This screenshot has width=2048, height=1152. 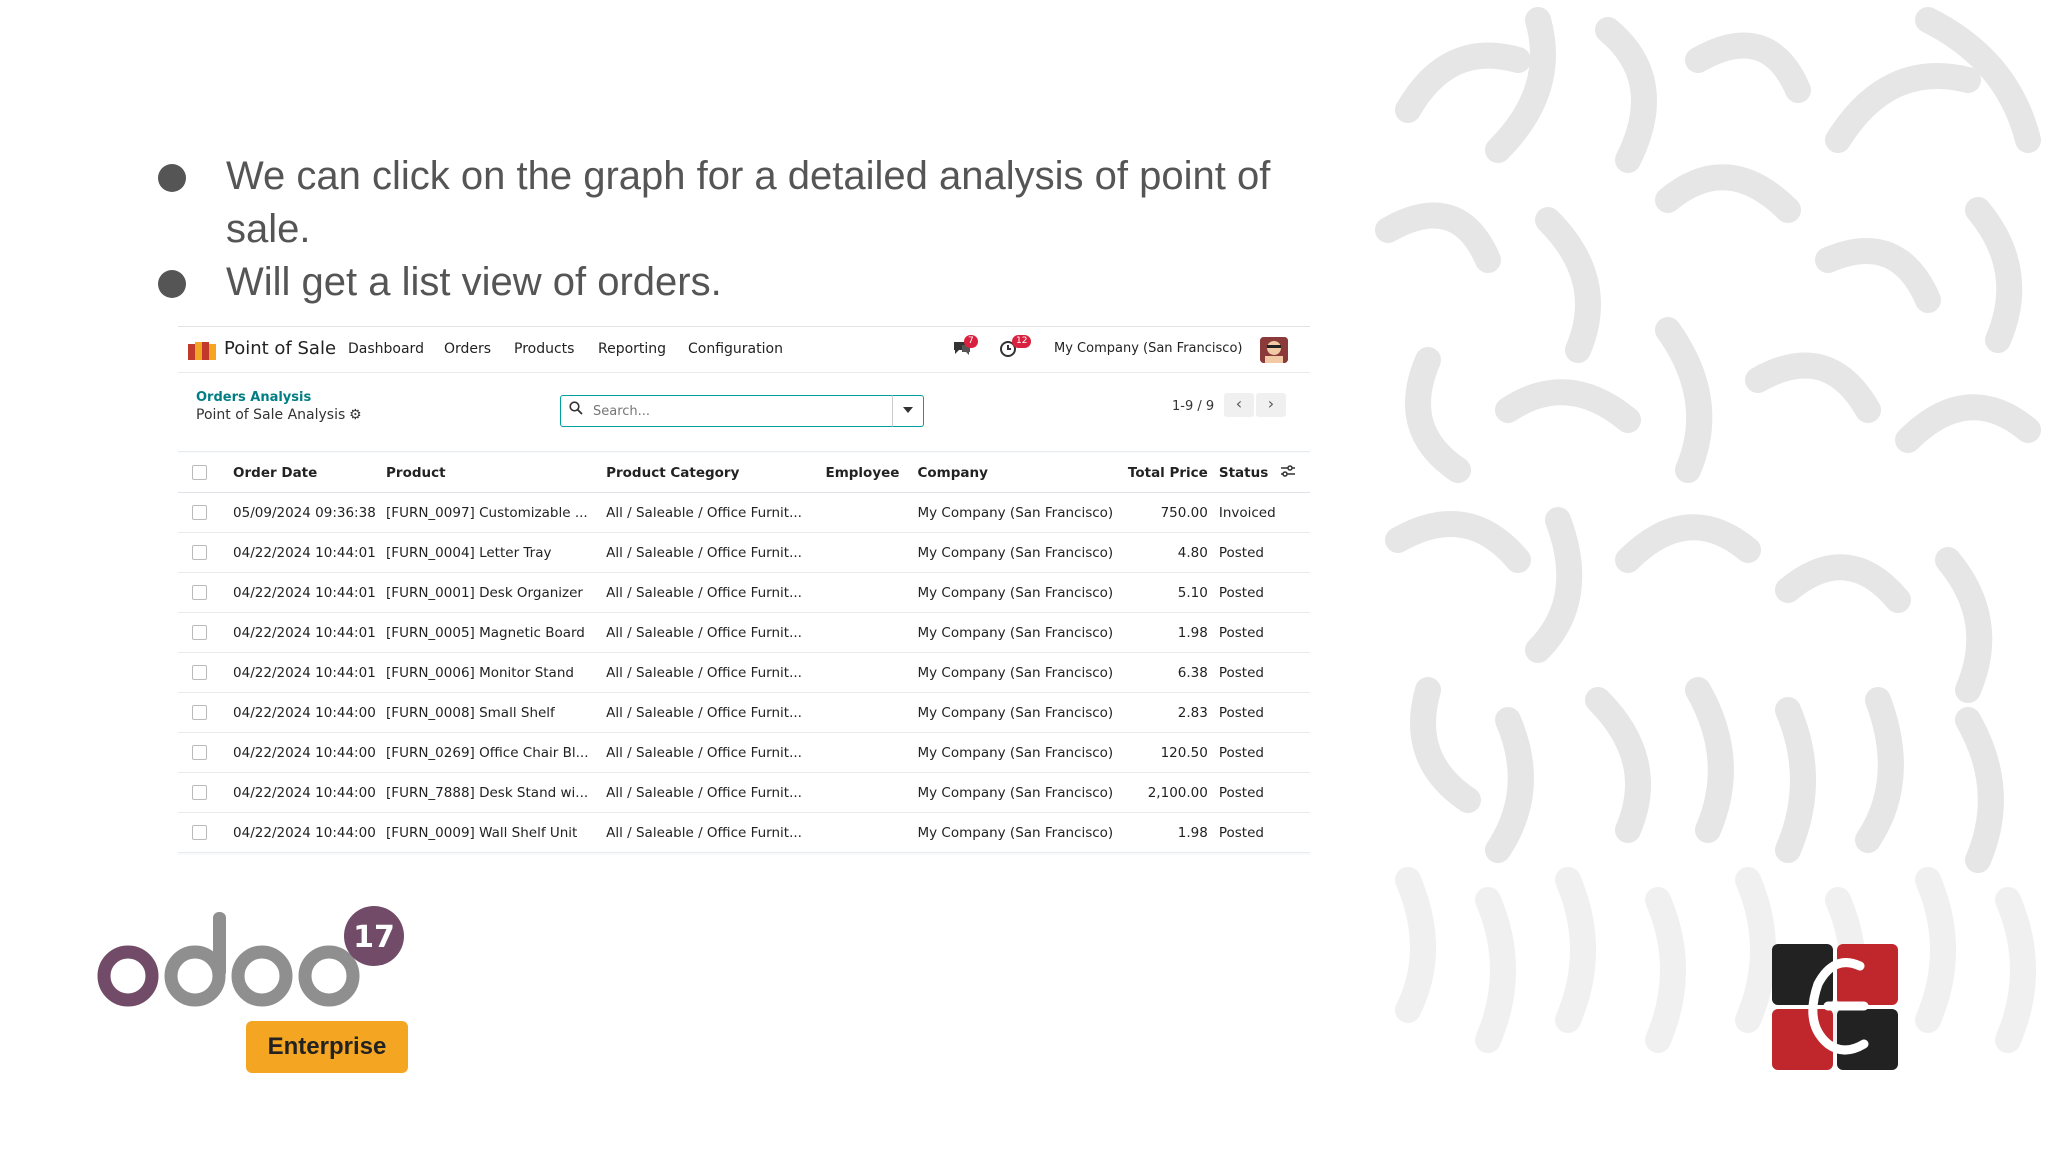 I want to click on chevron-right-icon: ›, so click(x=1271, y=403).